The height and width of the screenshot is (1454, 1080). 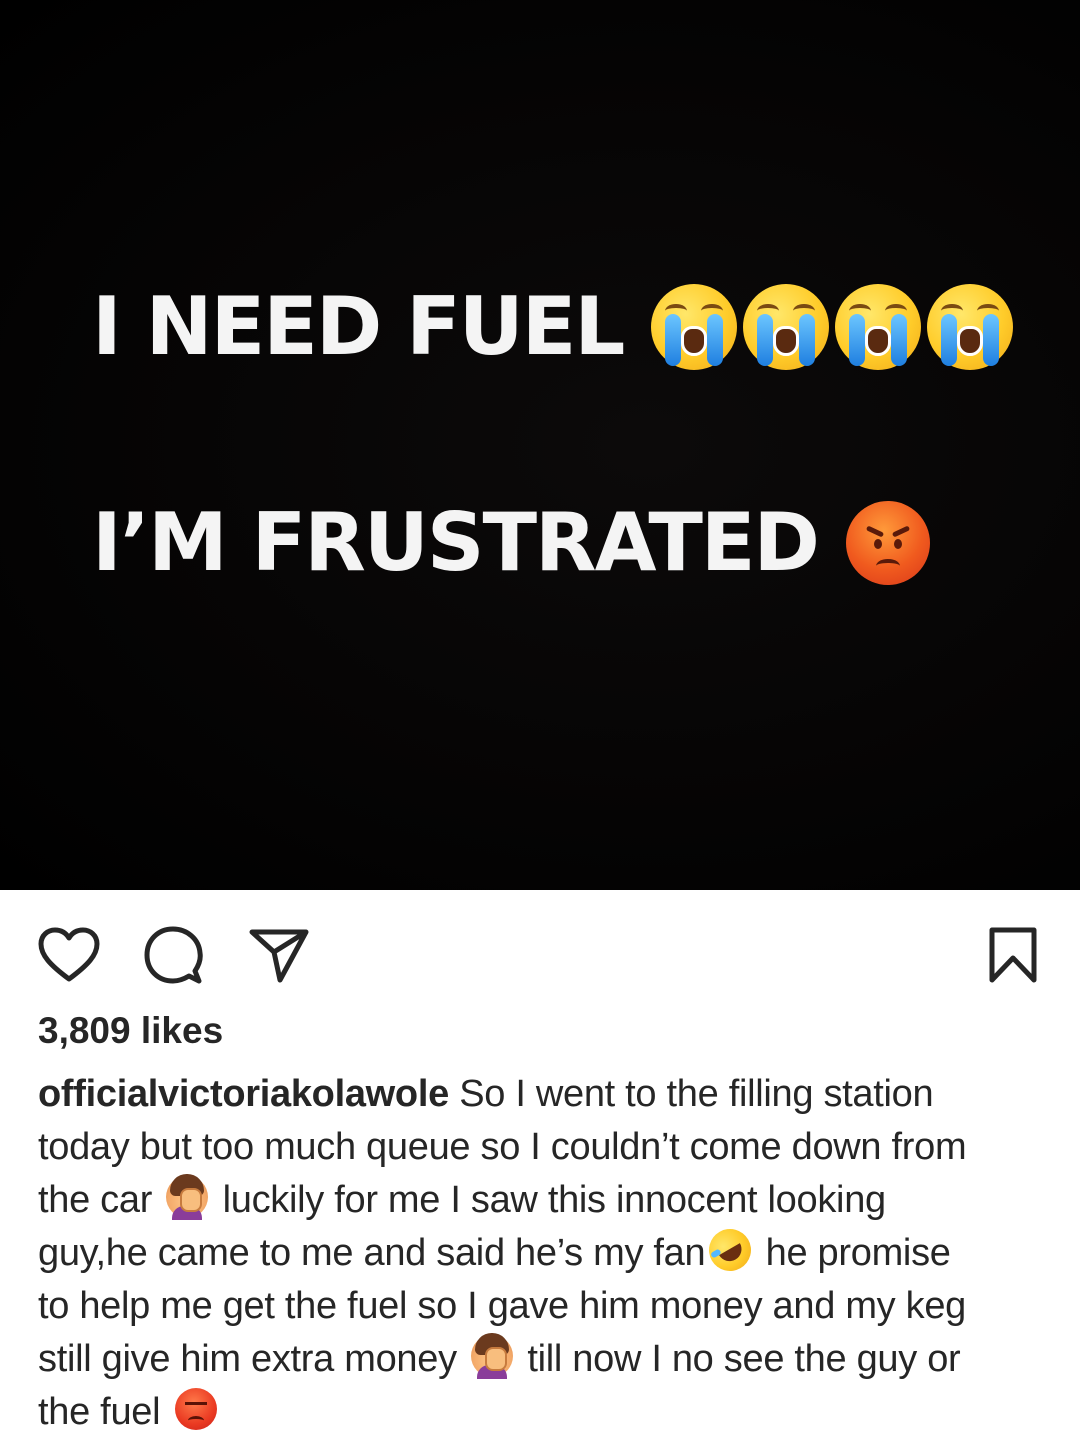 I want to click on bookmark-icon, so click(x=1013, y=955).